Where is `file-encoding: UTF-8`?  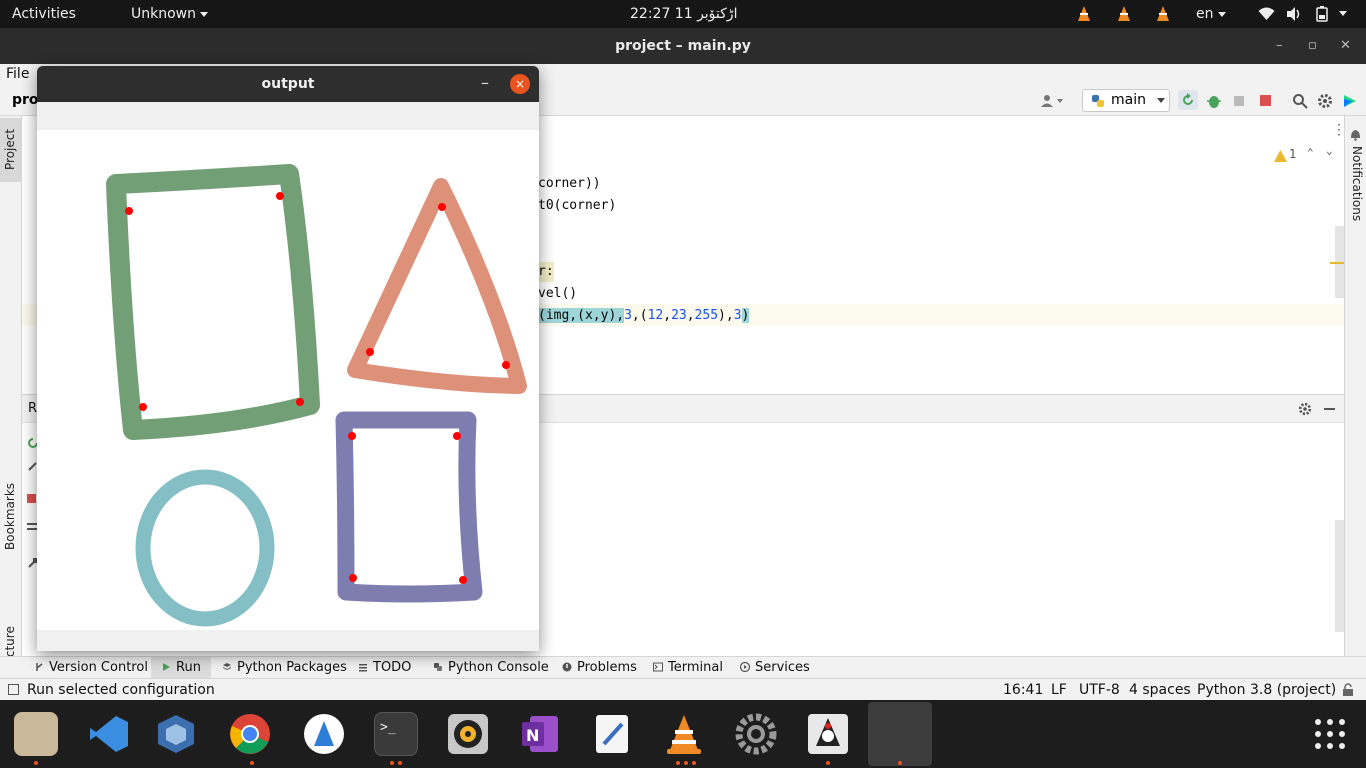 file-encoding: UTF-8 is located at coordinates (1099, 690).